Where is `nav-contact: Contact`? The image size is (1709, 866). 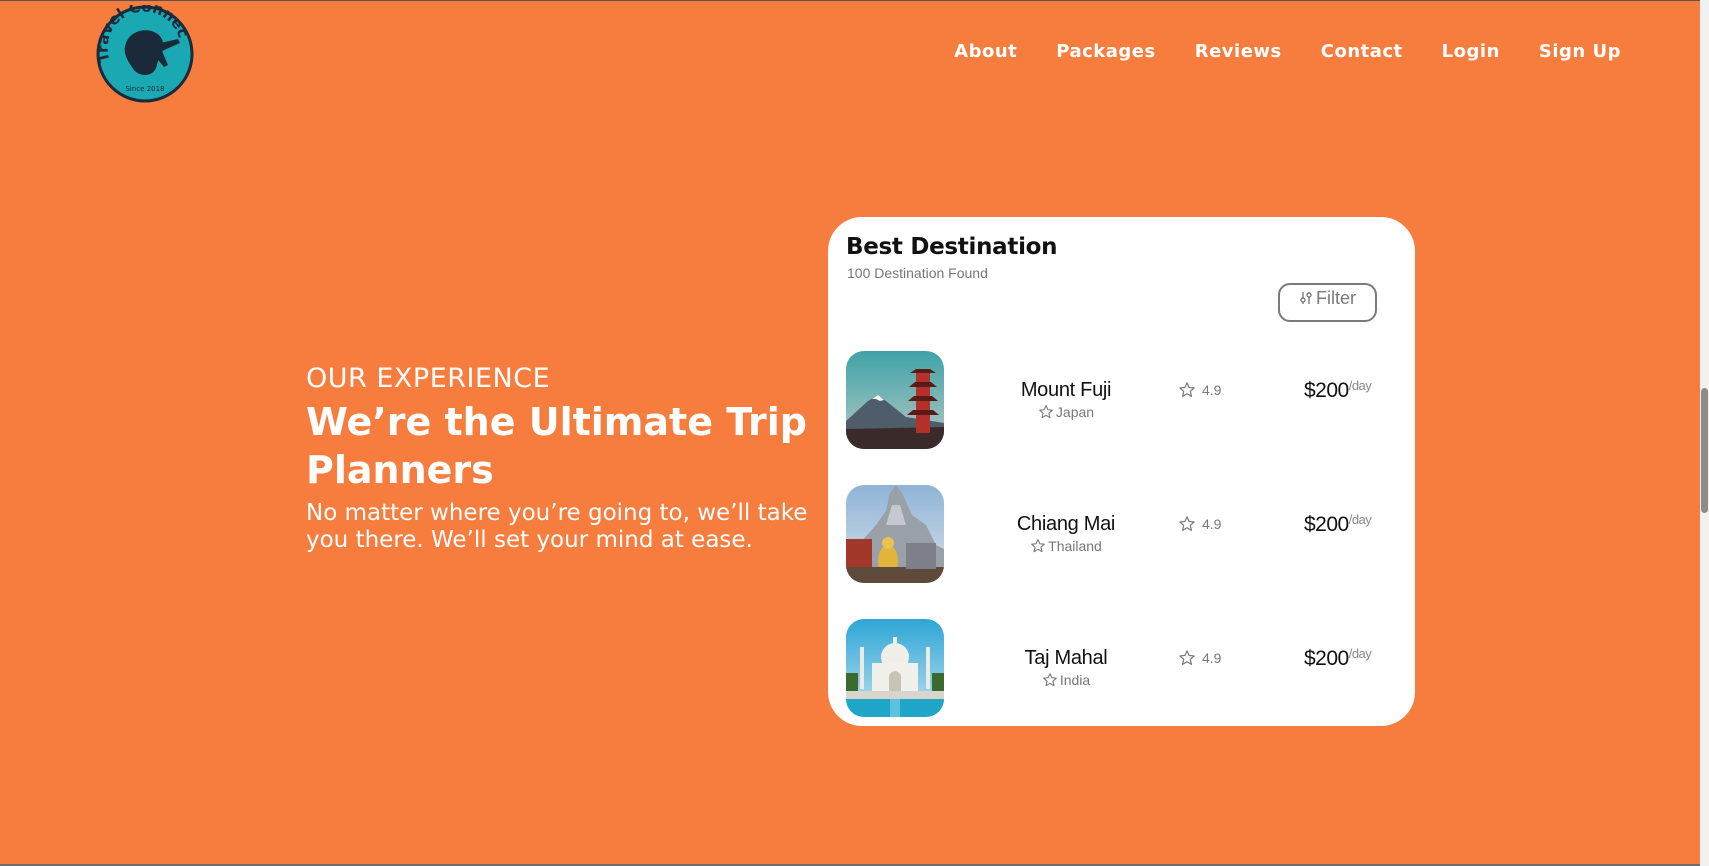
nav-contact: Contact is located at coordinates (1362, 51).